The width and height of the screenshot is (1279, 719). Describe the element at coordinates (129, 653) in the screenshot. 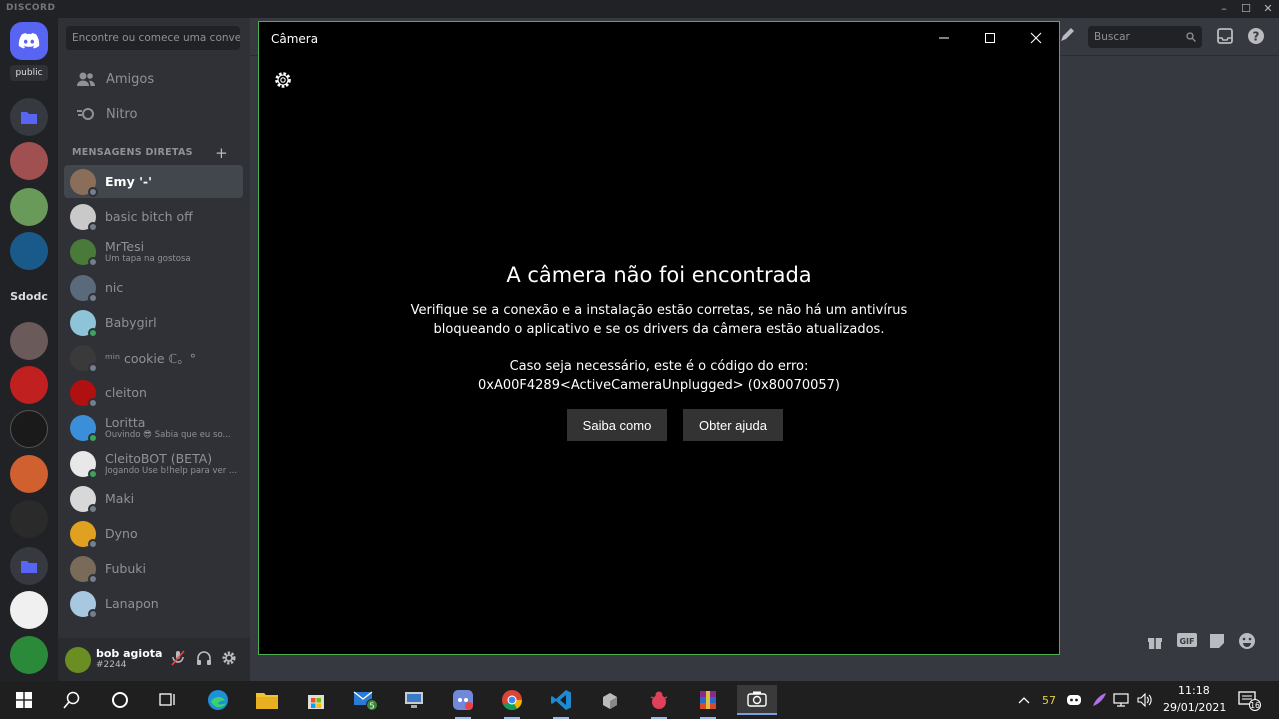

I see `user-name: bob agiota` at that location.